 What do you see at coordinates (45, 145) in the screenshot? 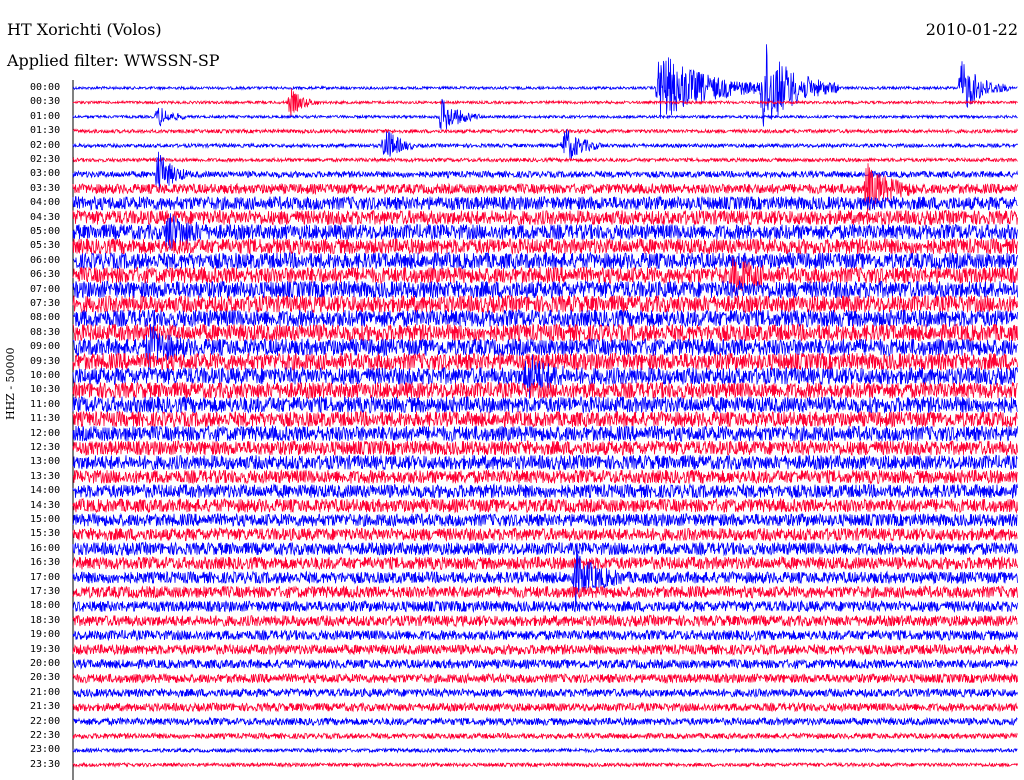
I see `time-tick-label: 02:00` at bounding box center [45, 145].